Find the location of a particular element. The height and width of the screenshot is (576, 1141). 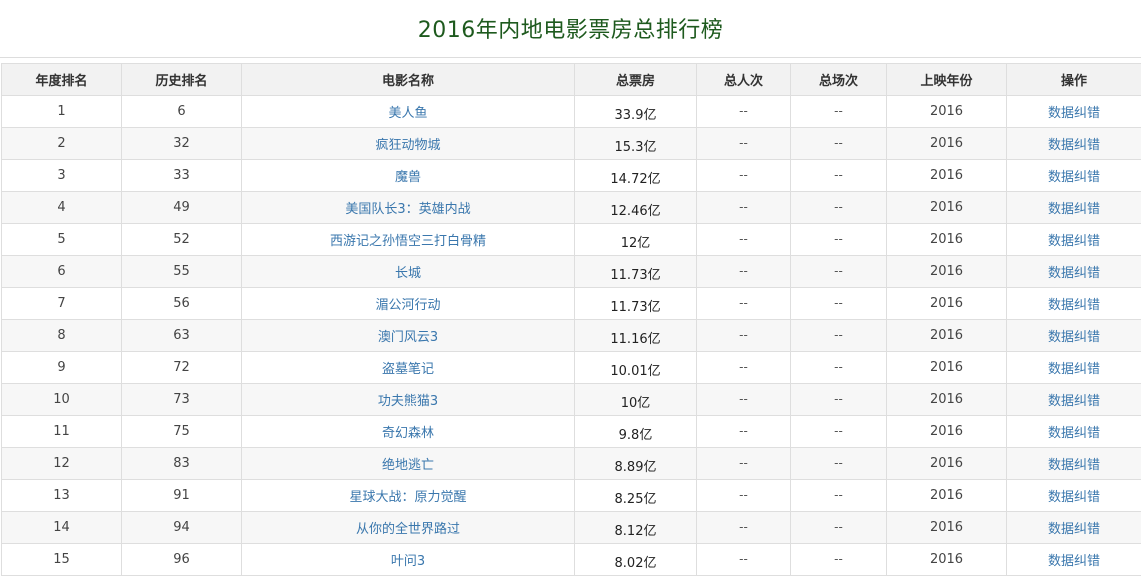

table-cell: 9.8亿 is located at coordinates (636, 432).